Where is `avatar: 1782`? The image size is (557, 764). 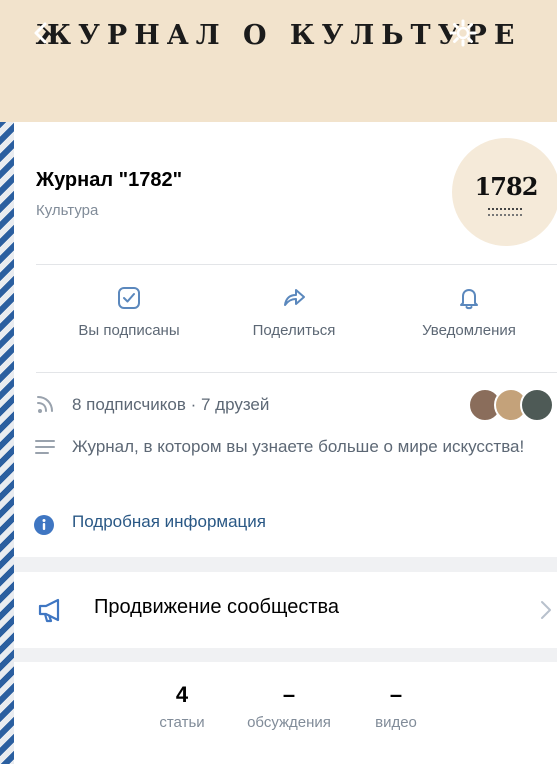 avatar: 1782 is located at coordinates (504, 192).